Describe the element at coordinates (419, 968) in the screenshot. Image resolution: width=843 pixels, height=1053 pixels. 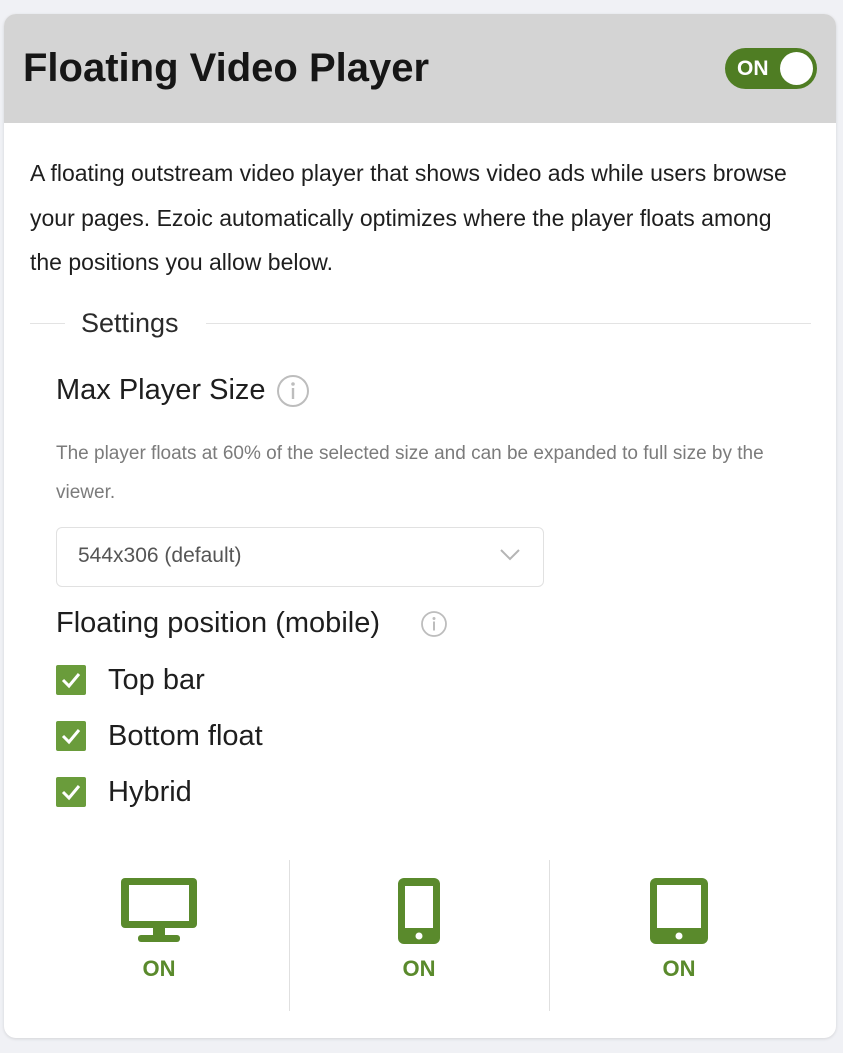
I see `device-status-mobile: ON` at that location.